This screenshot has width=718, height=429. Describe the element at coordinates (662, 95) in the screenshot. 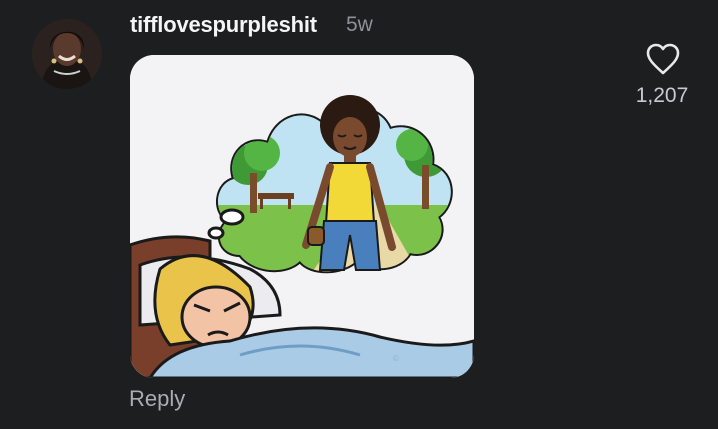

I see `like-count: 1,207` at that location.